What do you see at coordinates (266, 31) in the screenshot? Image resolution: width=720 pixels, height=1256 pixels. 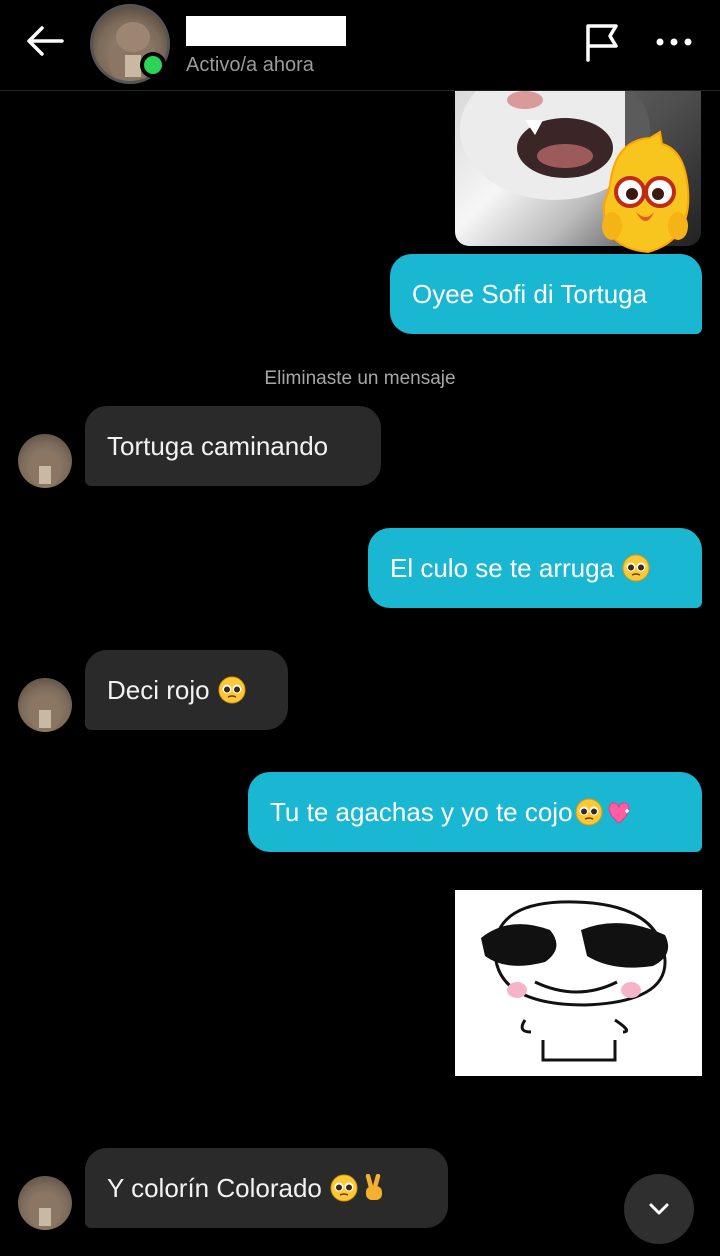 I see `contact-name-redacted` at bounding box center [266, 31].